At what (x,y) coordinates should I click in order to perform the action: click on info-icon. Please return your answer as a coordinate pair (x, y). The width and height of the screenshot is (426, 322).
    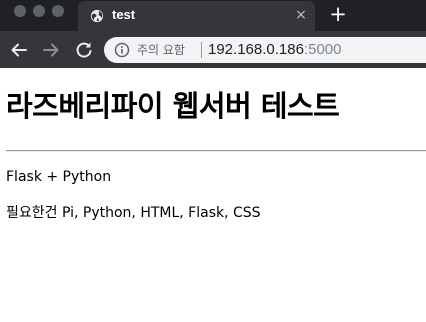
    Looking at the image, I should click on (122, 50).